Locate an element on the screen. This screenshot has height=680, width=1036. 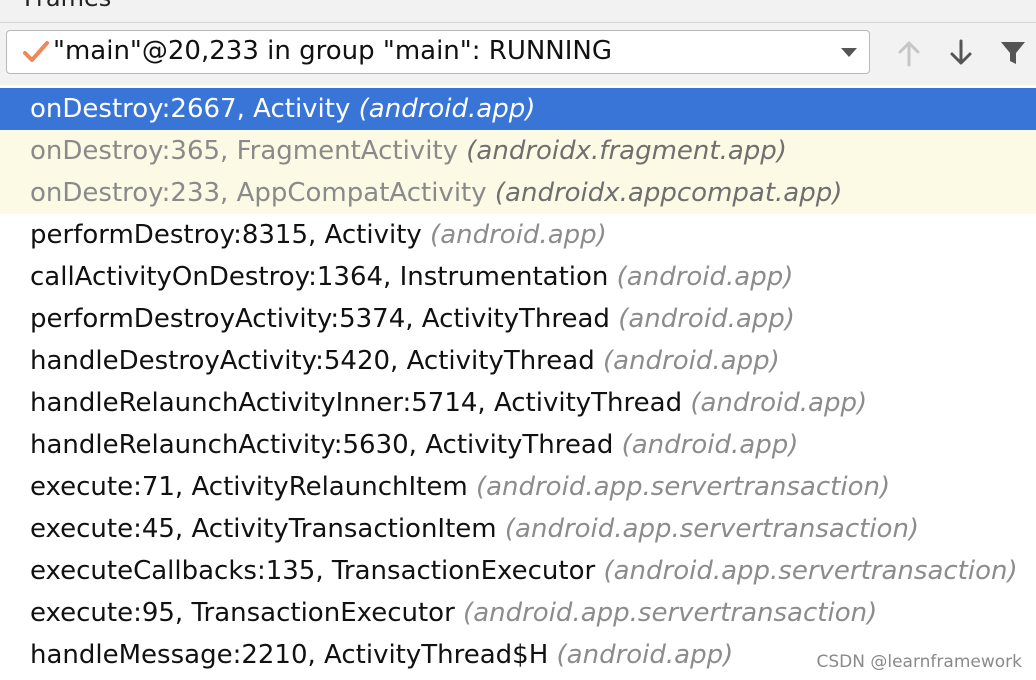
chevron-down-icon is located at coordinates (849, 52).